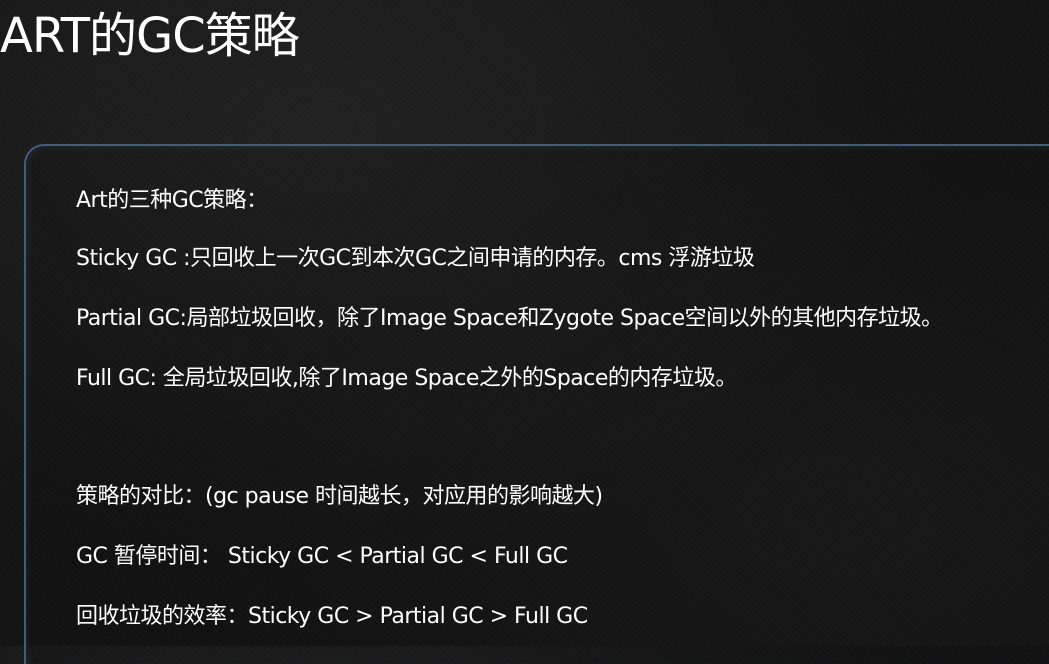  What do you see at coordinates (150, 36) in the screenshot?
I see `slide-title: ART的GC策略` at bounding box center [150, 36].